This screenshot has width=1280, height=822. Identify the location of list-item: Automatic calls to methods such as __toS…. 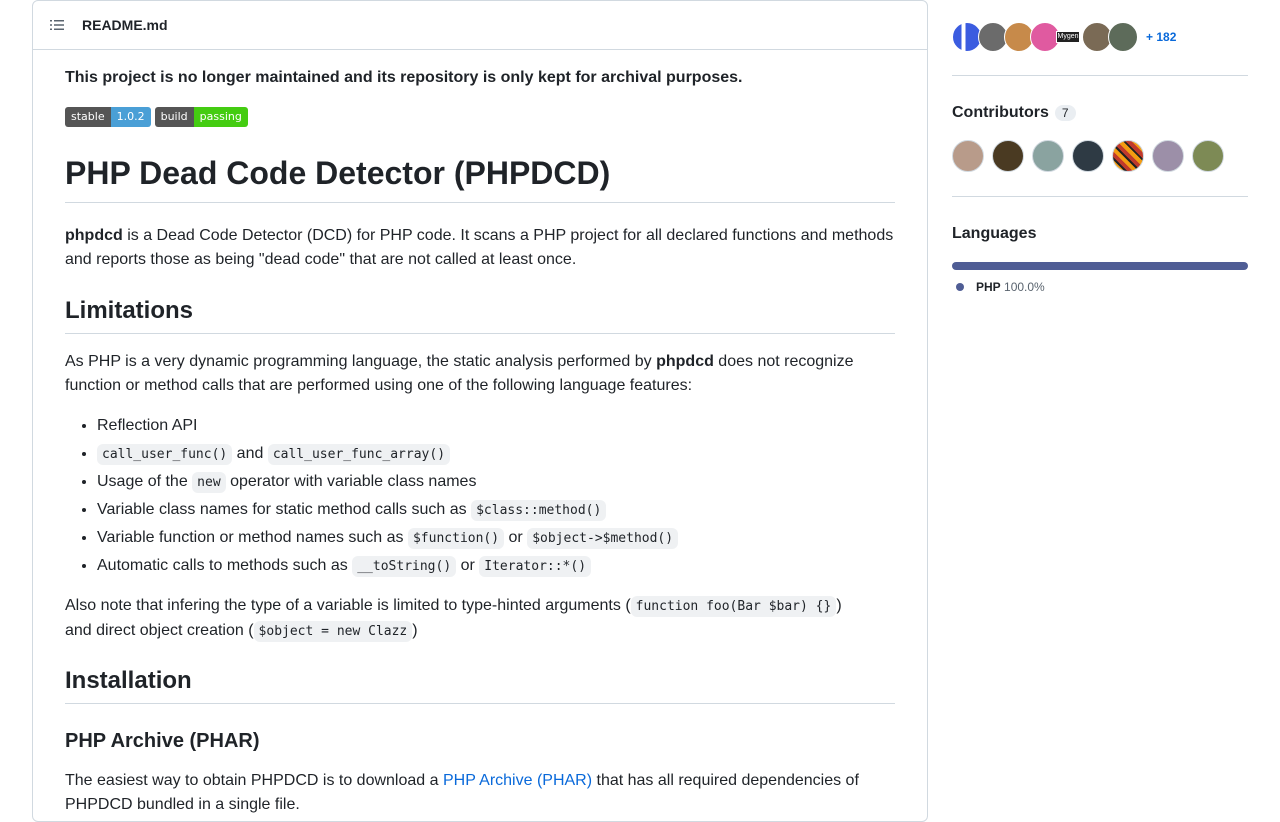
(387, 569).